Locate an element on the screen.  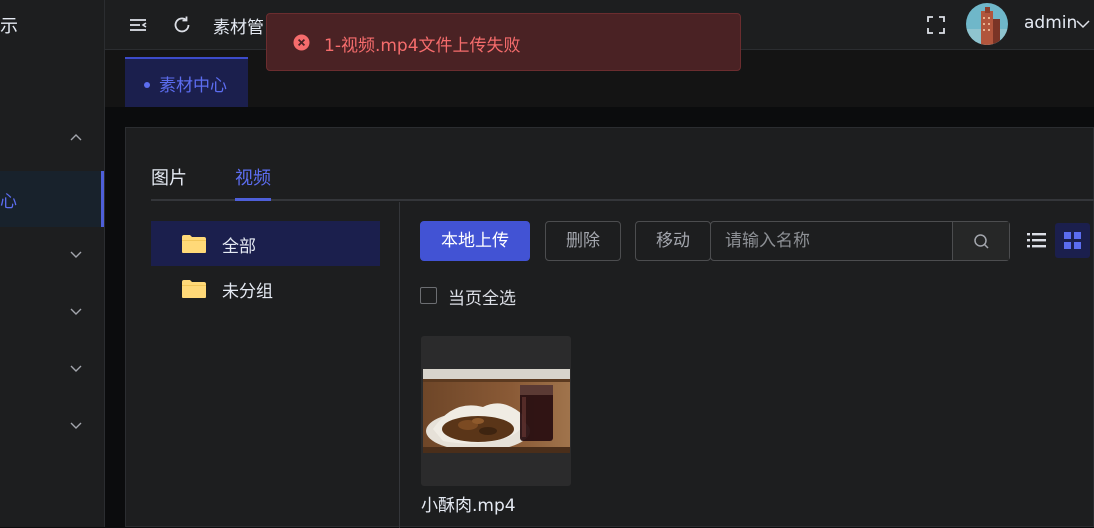
tab-material-center: 素材中心 is located at coordinates (186, 82).